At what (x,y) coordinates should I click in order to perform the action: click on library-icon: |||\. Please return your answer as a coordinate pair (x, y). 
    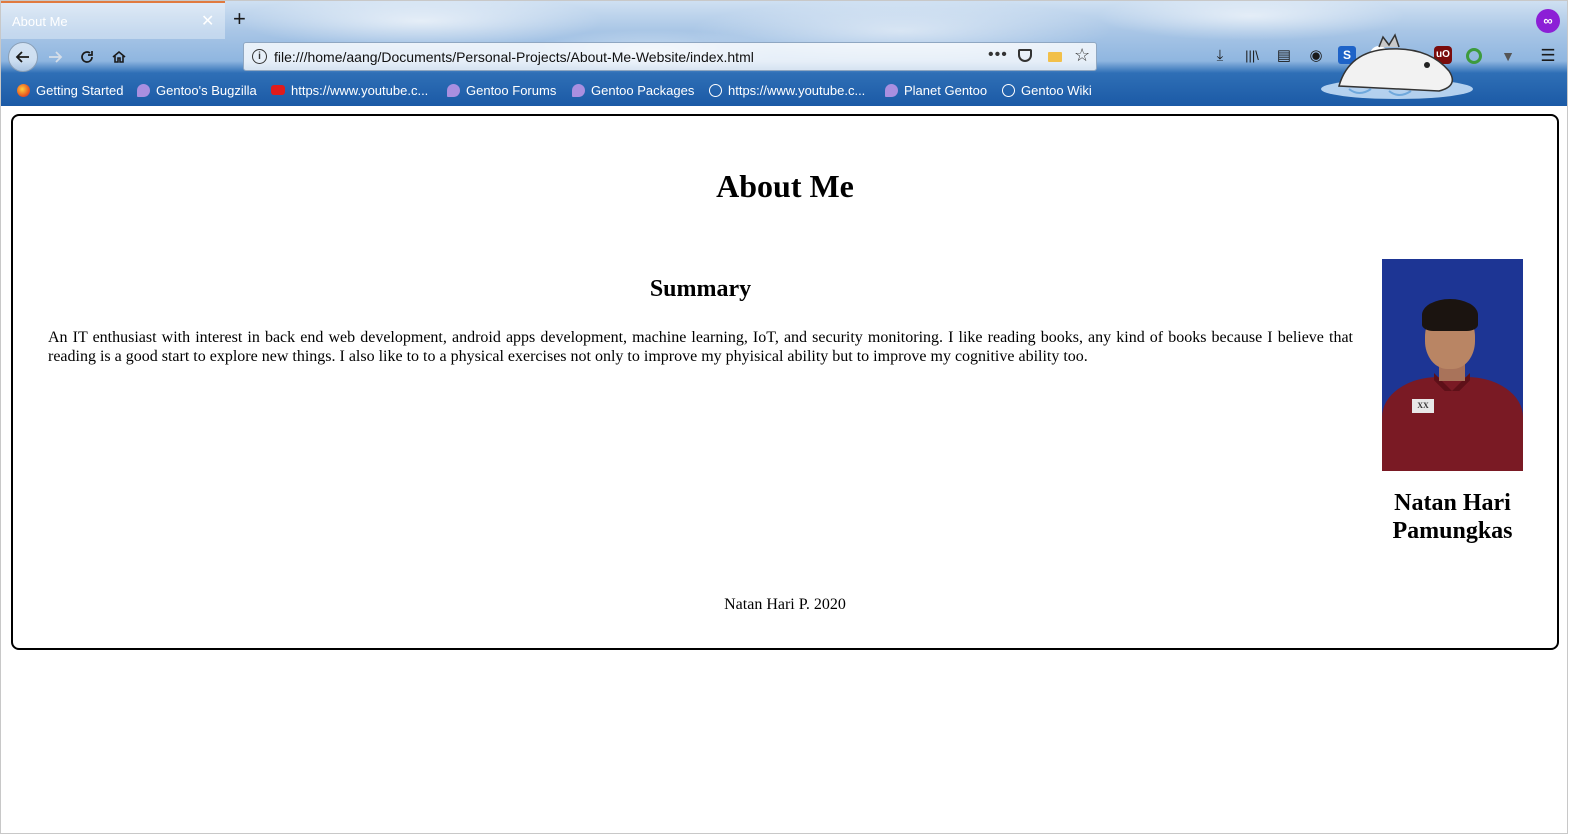
    Looking at the image, I should click on (1252, 56).